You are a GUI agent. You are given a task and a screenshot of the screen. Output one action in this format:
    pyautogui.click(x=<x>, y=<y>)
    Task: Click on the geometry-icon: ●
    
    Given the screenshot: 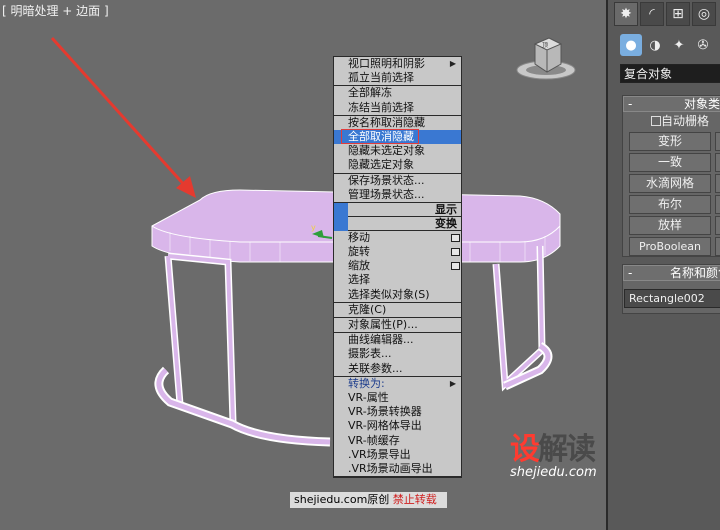 What is the action you would take?
    pyautogui.click(x=631, y=45)
    